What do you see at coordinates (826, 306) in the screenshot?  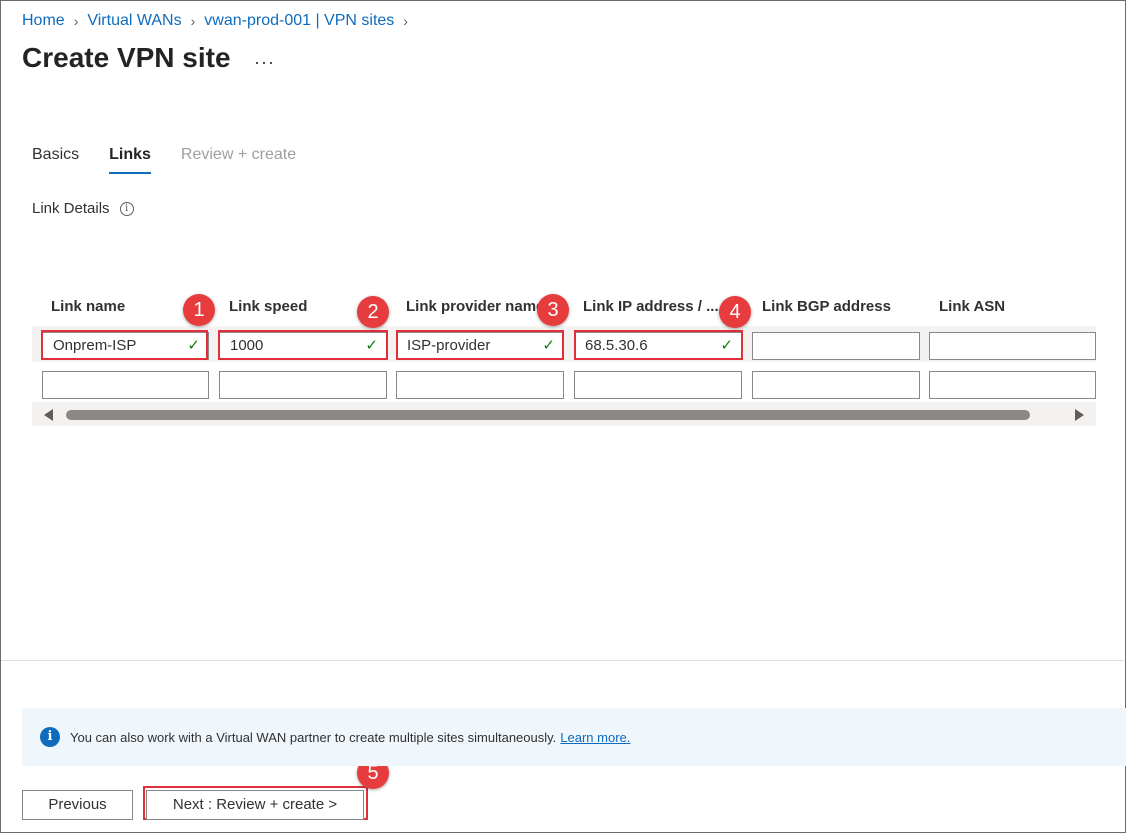 I see `column-header-link-bgp: Link BGP address` at bounding box center [826, 306].